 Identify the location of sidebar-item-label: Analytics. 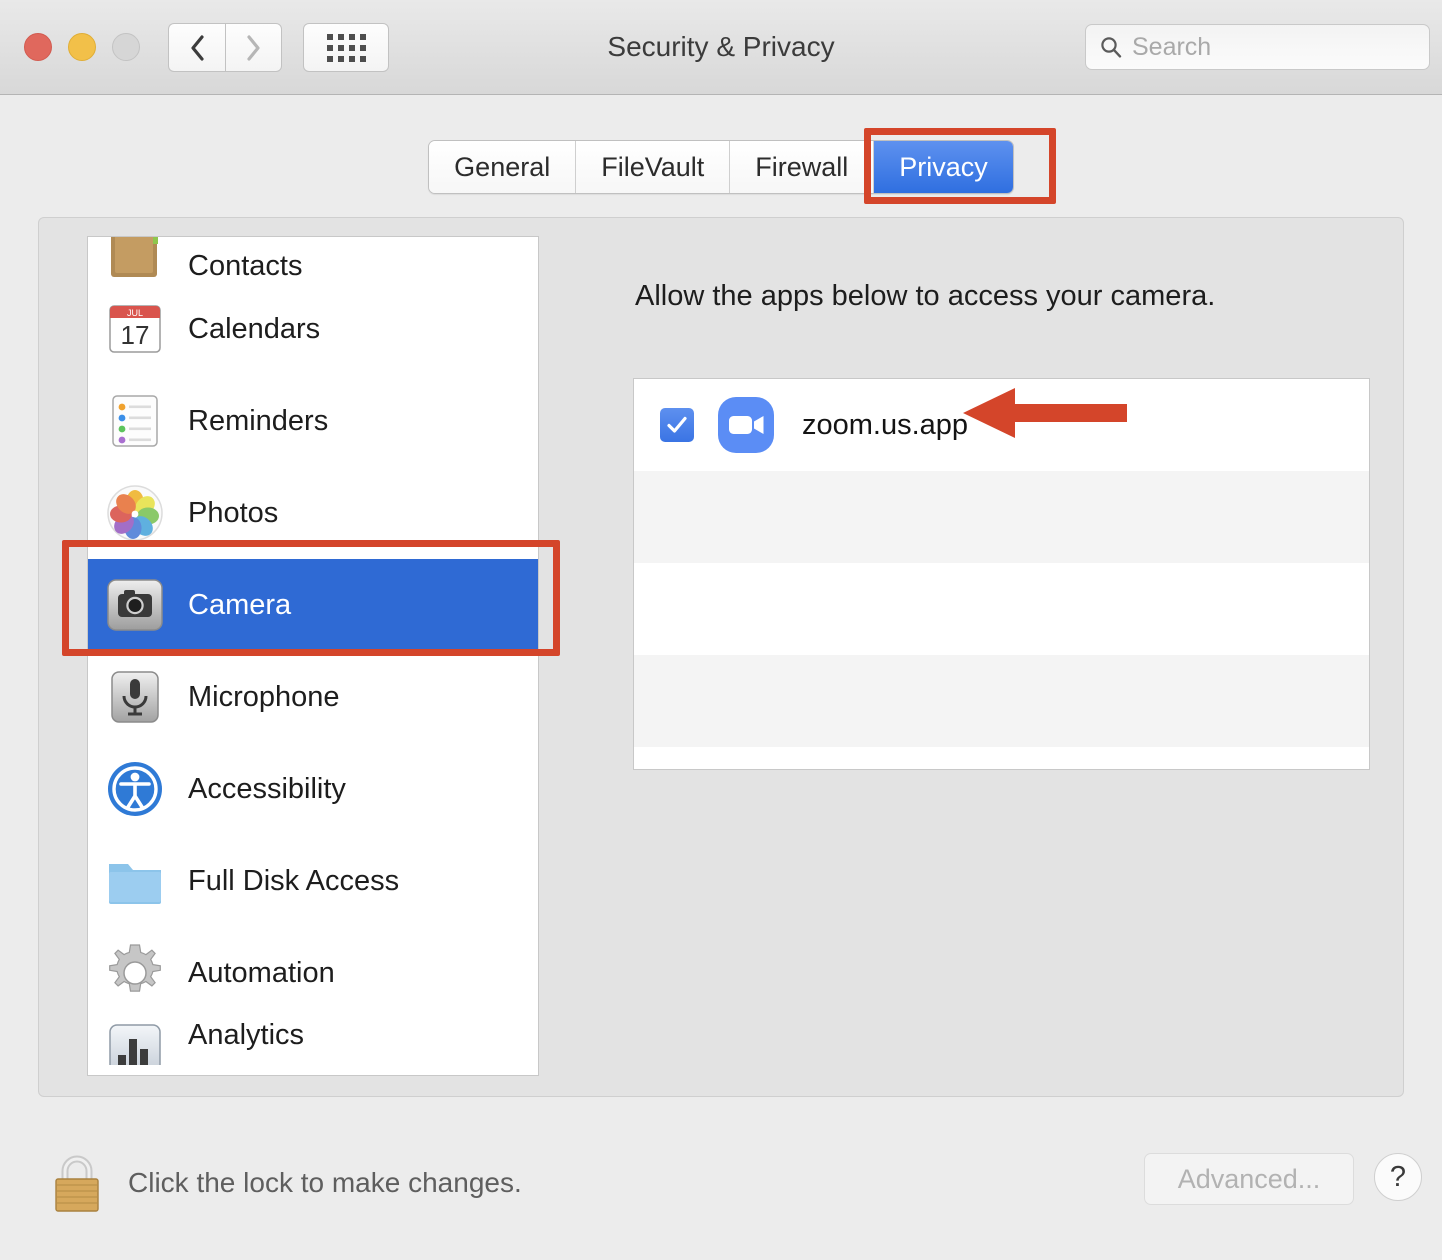
(246, 1035).